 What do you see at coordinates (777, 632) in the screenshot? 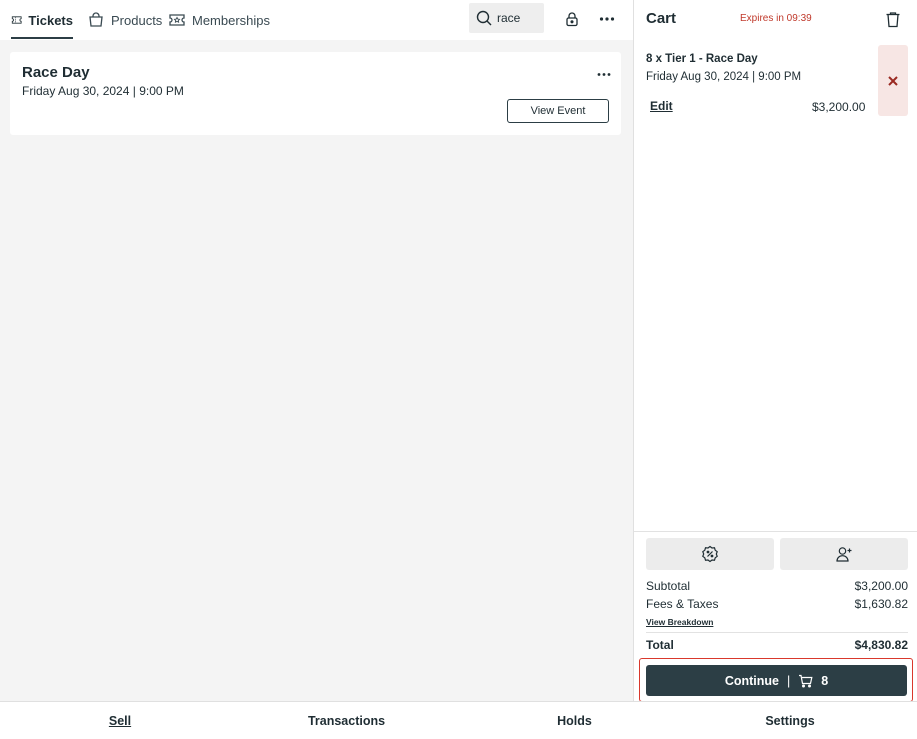
I see `total-divider` at bounding box center [777, 632].